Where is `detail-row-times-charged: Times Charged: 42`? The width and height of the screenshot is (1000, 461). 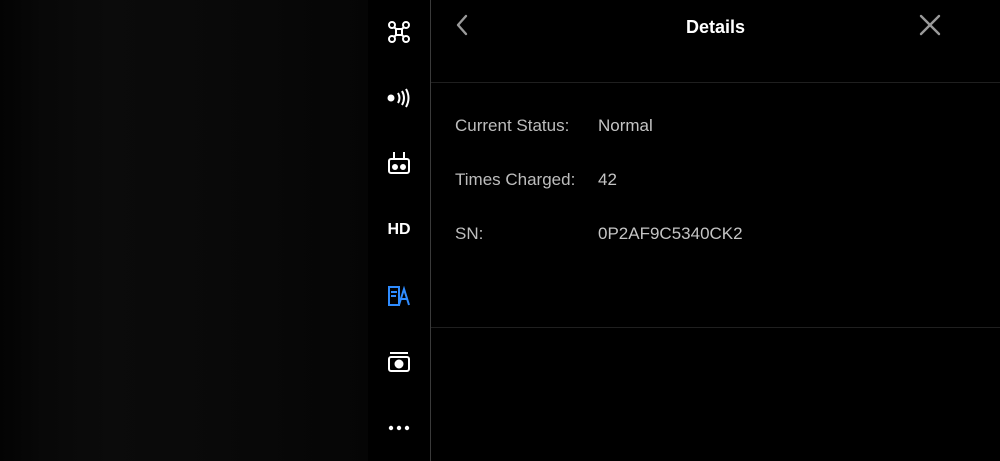
detail-row-times-charged: Times Charged: 42 is located at coordinates (715, 180).